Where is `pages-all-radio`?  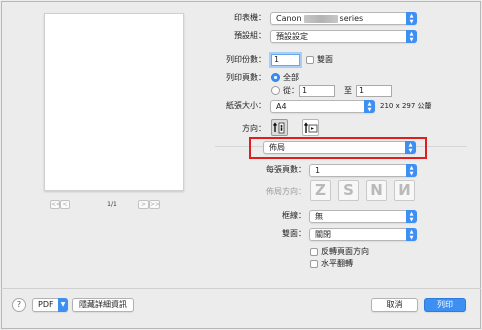 pages-all-radio is located at coordinates (275, 77).